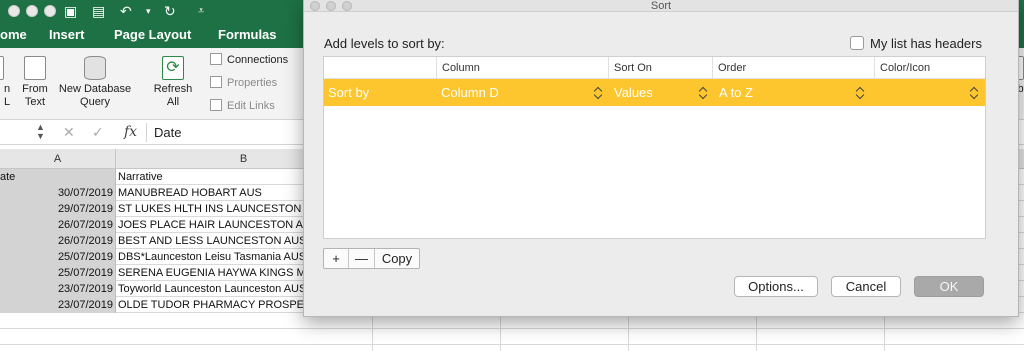 The height and width of the screenshot is (351, 1024). I want to click on dialog-zoom-control, so click(347, 6).